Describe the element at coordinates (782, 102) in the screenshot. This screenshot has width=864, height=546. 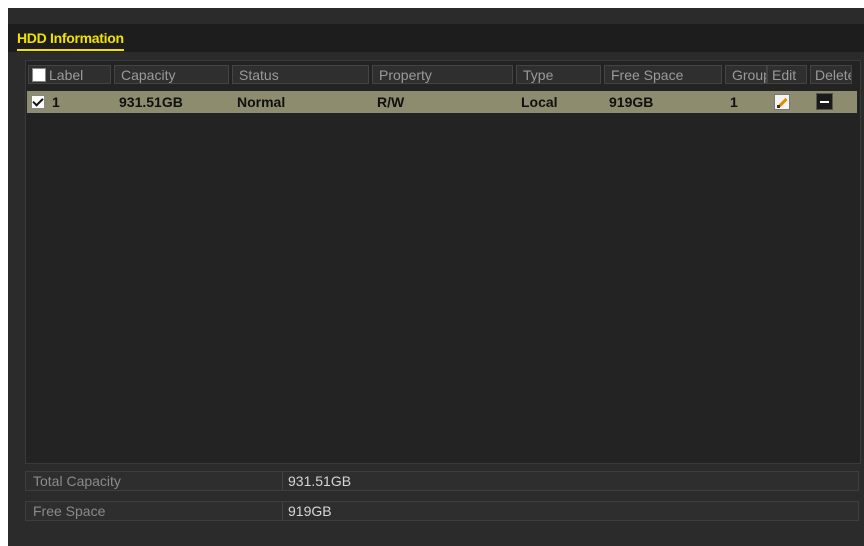
I see `edit-icon` at that location.